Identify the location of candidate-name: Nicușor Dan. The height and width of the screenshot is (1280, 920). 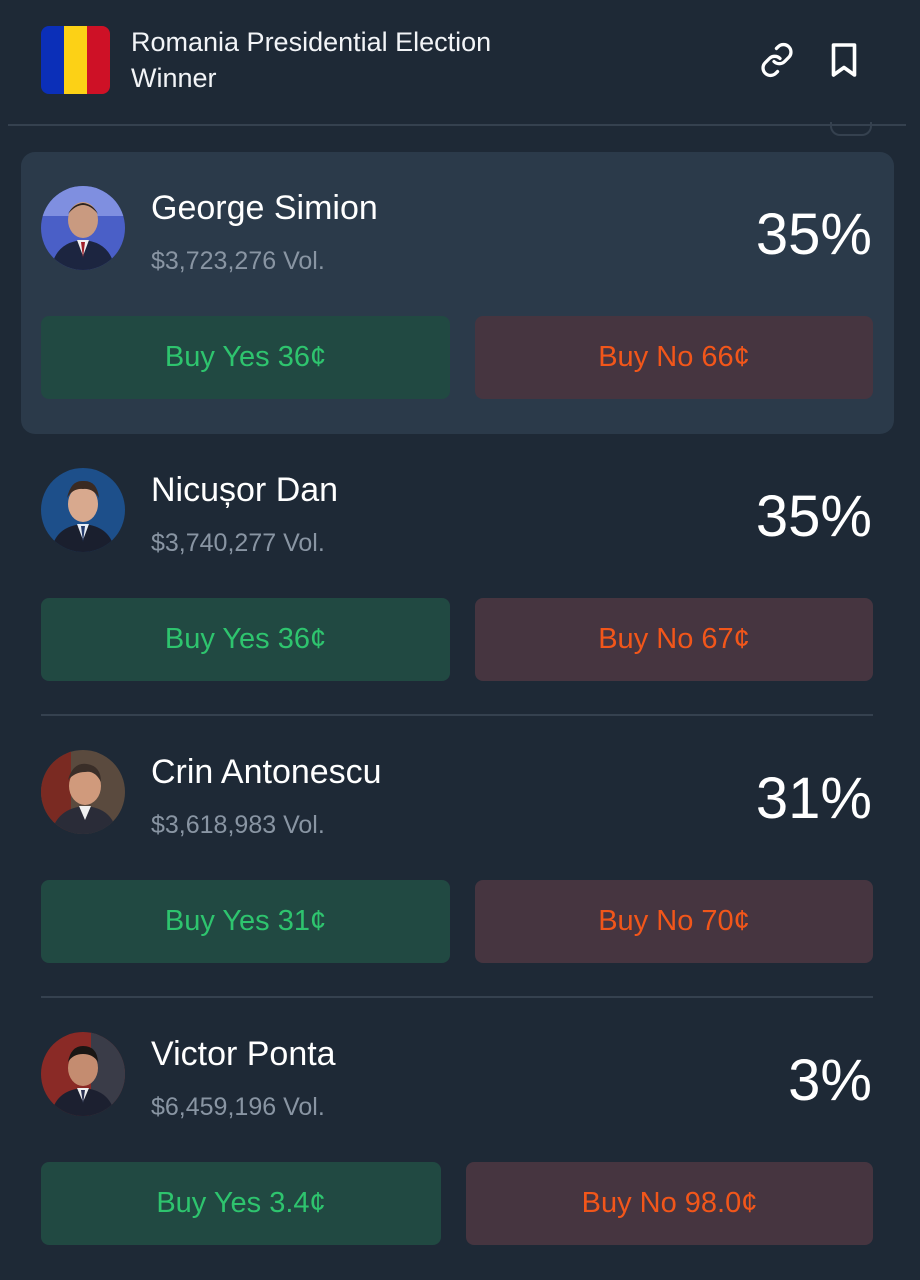
(245, 490).